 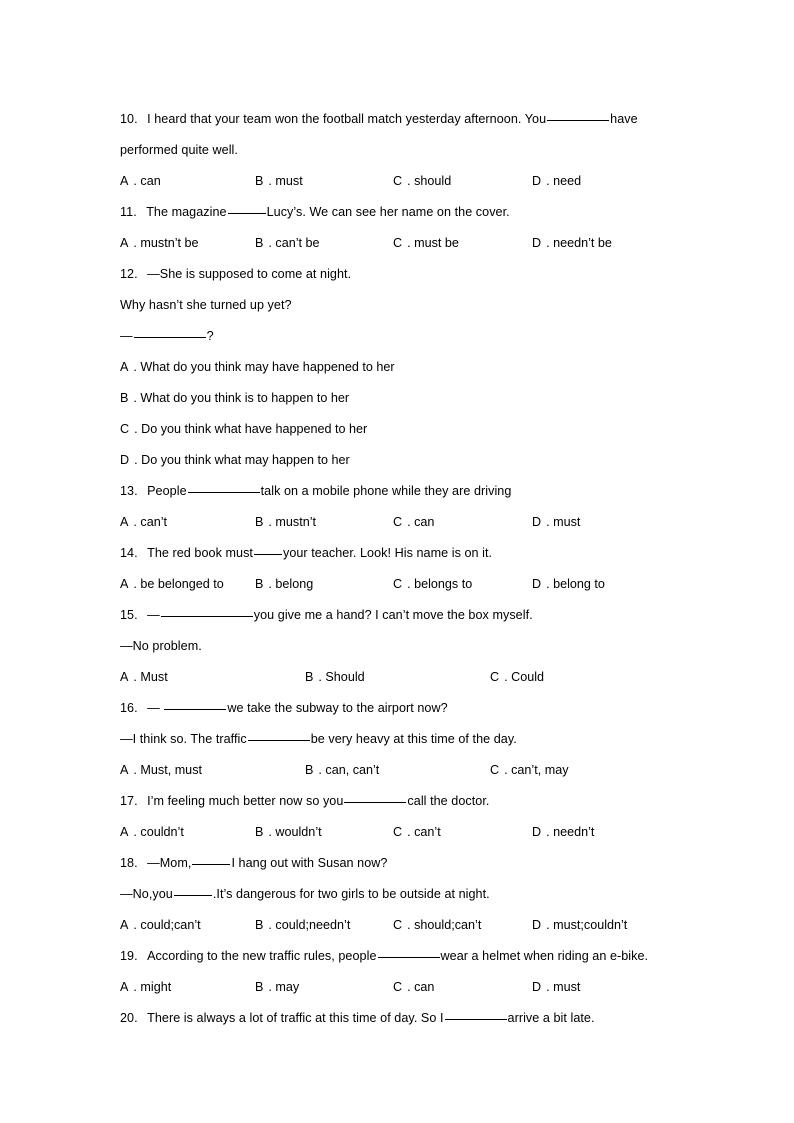 I want to click on question-number: 18., so click(x=129, y=863).